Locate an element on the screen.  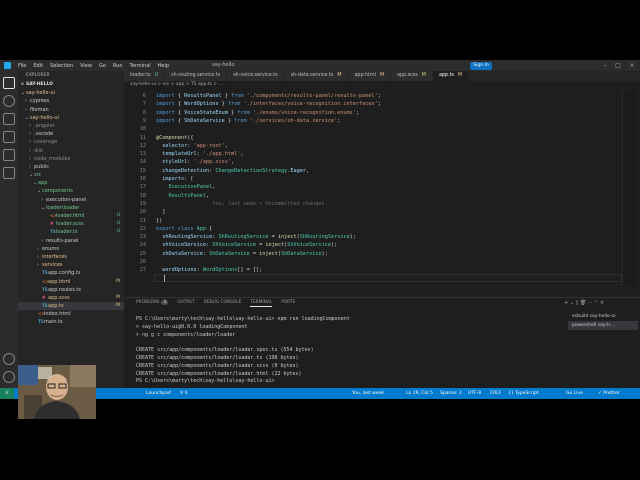
status-eol: CRLF is located at coordinates (495, 393).